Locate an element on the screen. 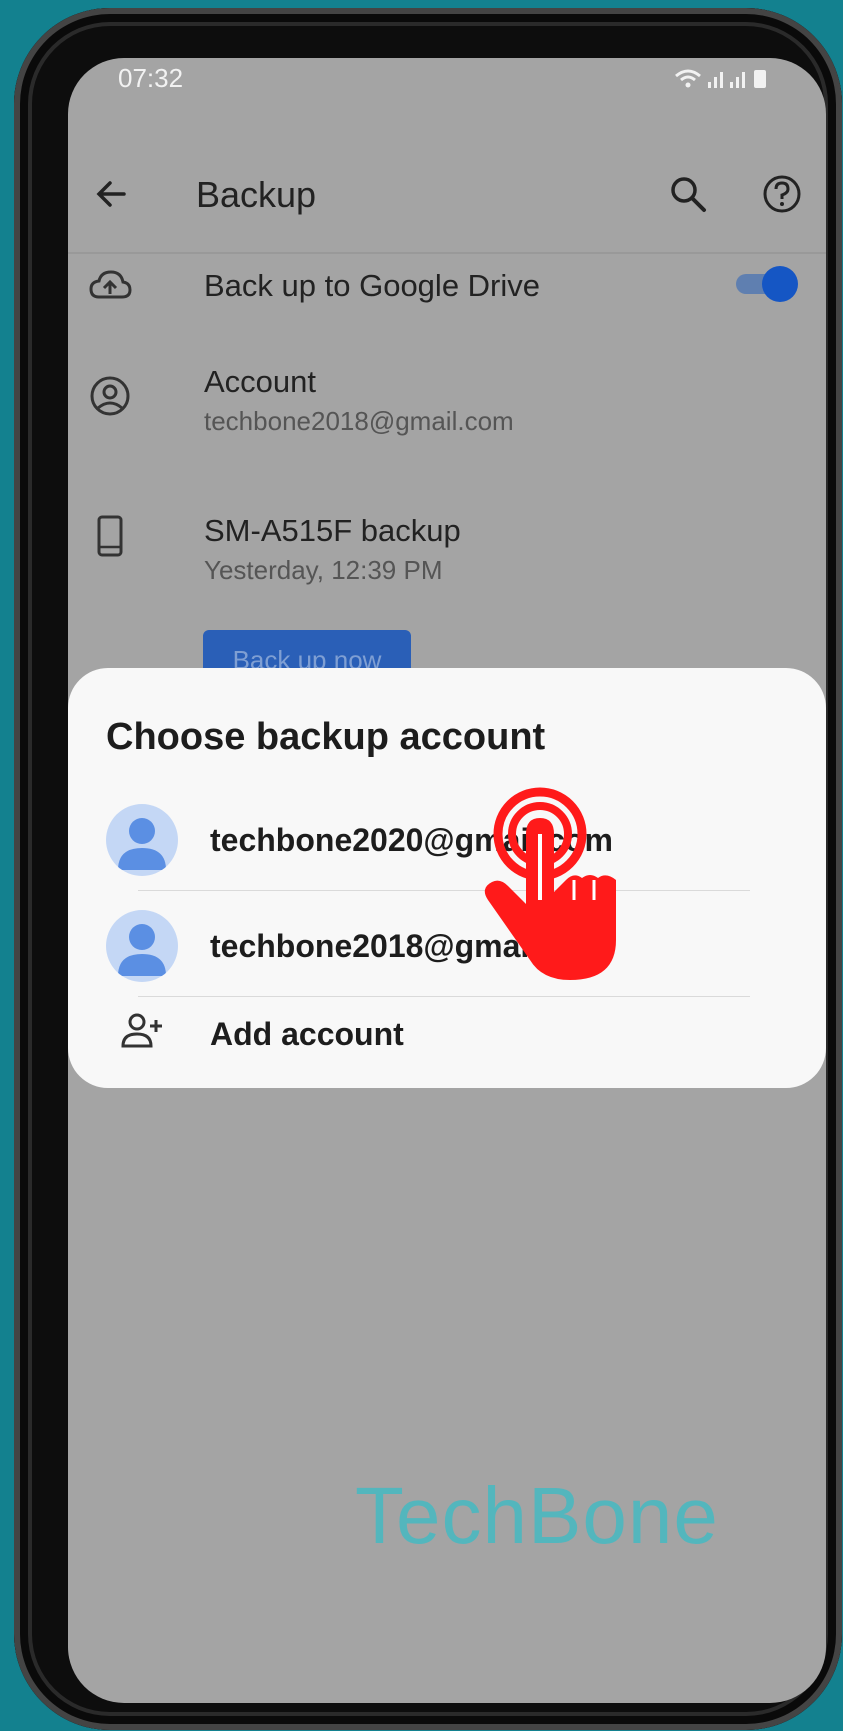 The image size is (843, 1731). dialog-title: Choose backup account is located at coordinates (326, 737).